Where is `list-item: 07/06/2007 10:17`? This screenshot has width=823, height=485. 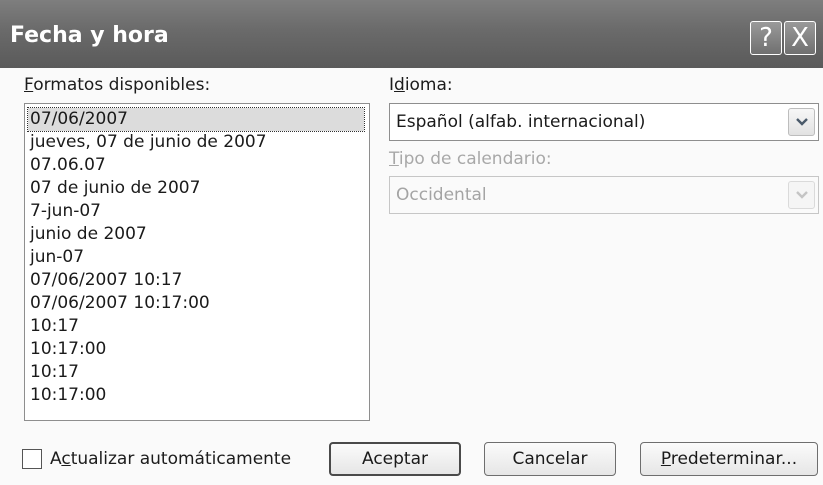 list-item: 07/06/2007 10:17 is located at coordinates (196, 280).